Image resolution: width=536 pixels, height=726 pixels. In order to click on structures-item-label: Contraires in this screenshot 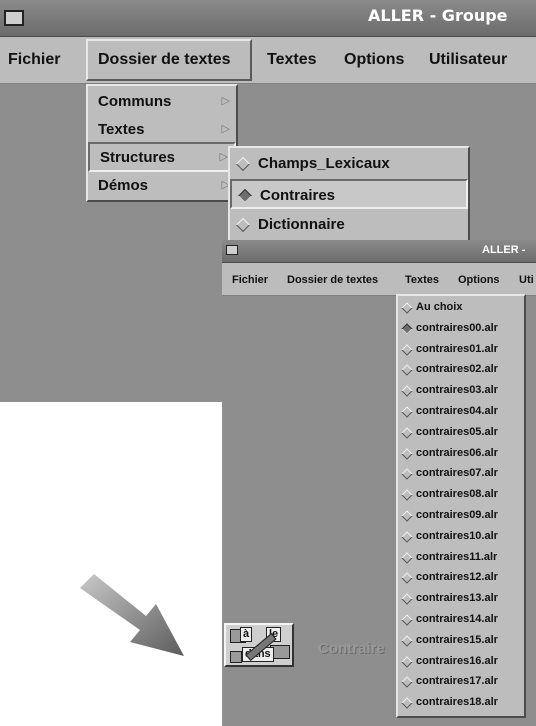, I will do `click(298, 195)`.